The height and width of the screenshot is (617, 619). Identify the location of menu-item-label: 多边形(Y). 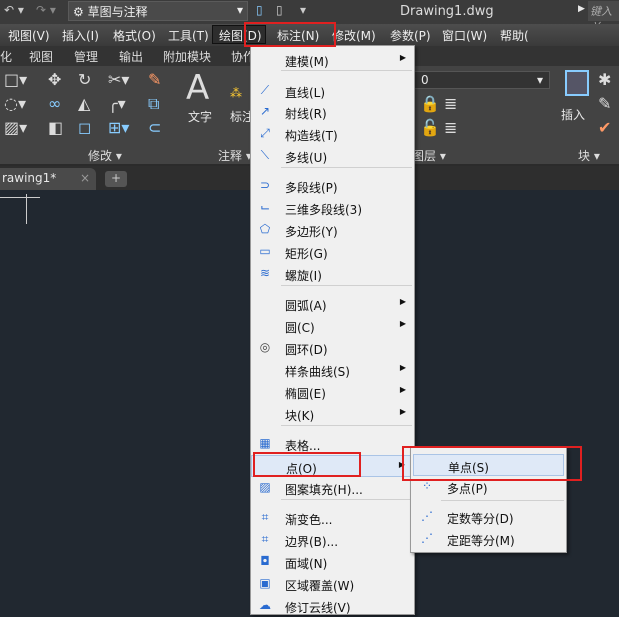
(311, 232).